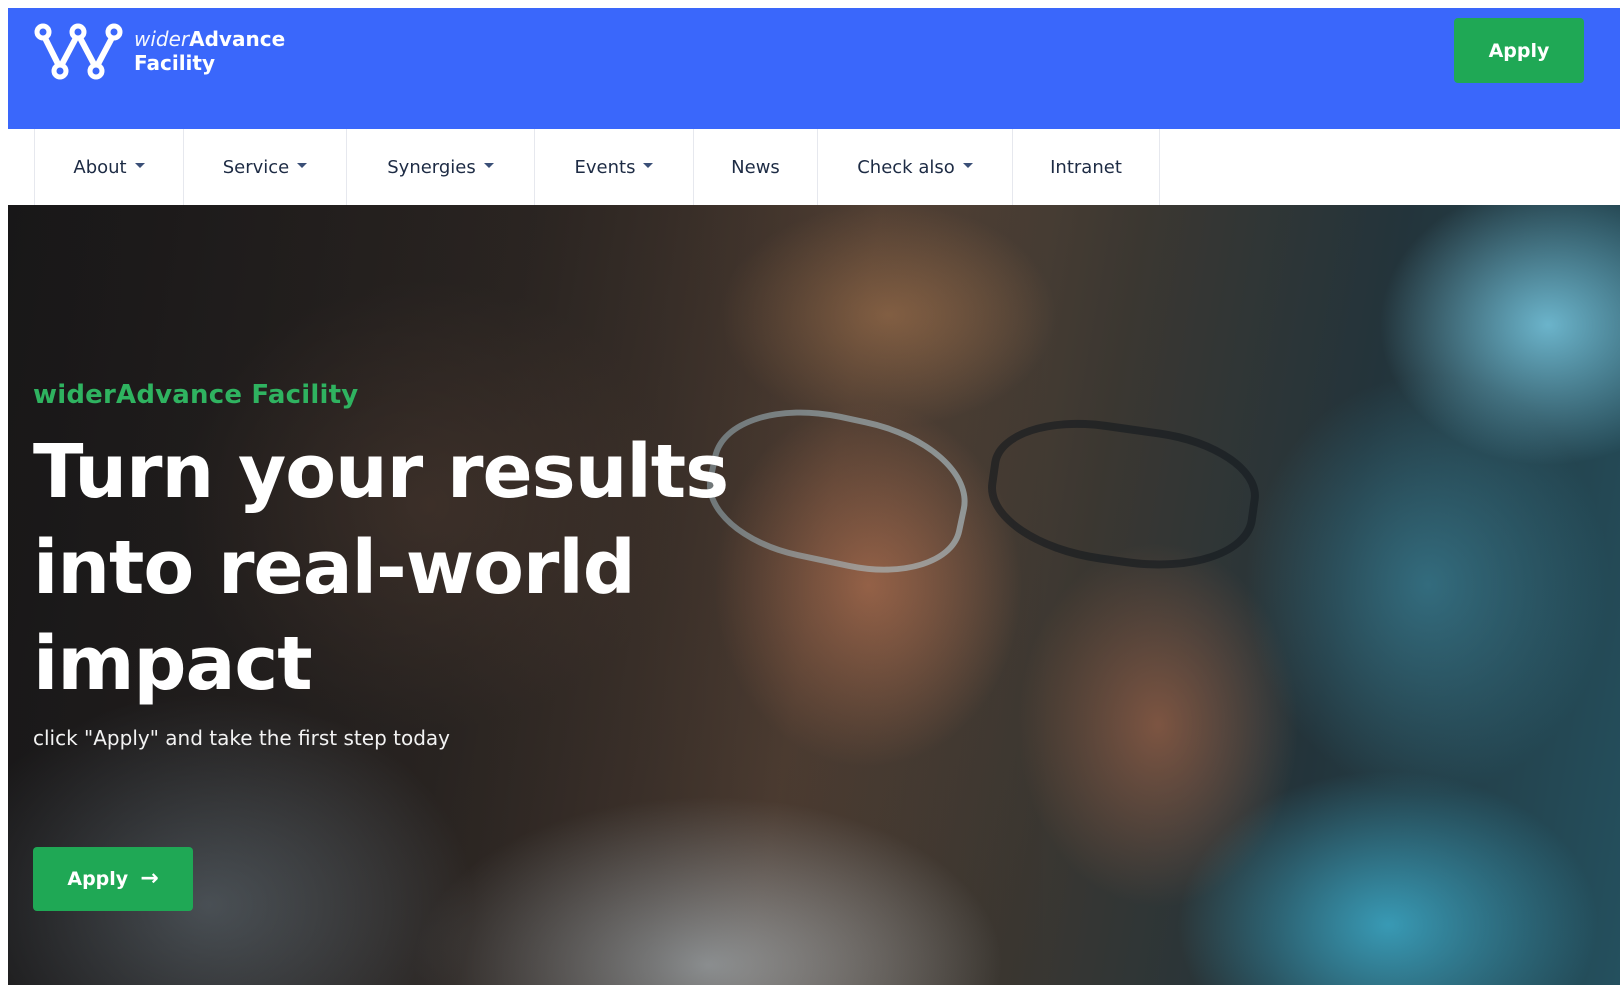 The height and width of the screenshot is (985, 1620). What do you see at coordinates (175, 63) in the screenshot?
I see `logo-name-line2: Facility` at bounding box center [175, 63].